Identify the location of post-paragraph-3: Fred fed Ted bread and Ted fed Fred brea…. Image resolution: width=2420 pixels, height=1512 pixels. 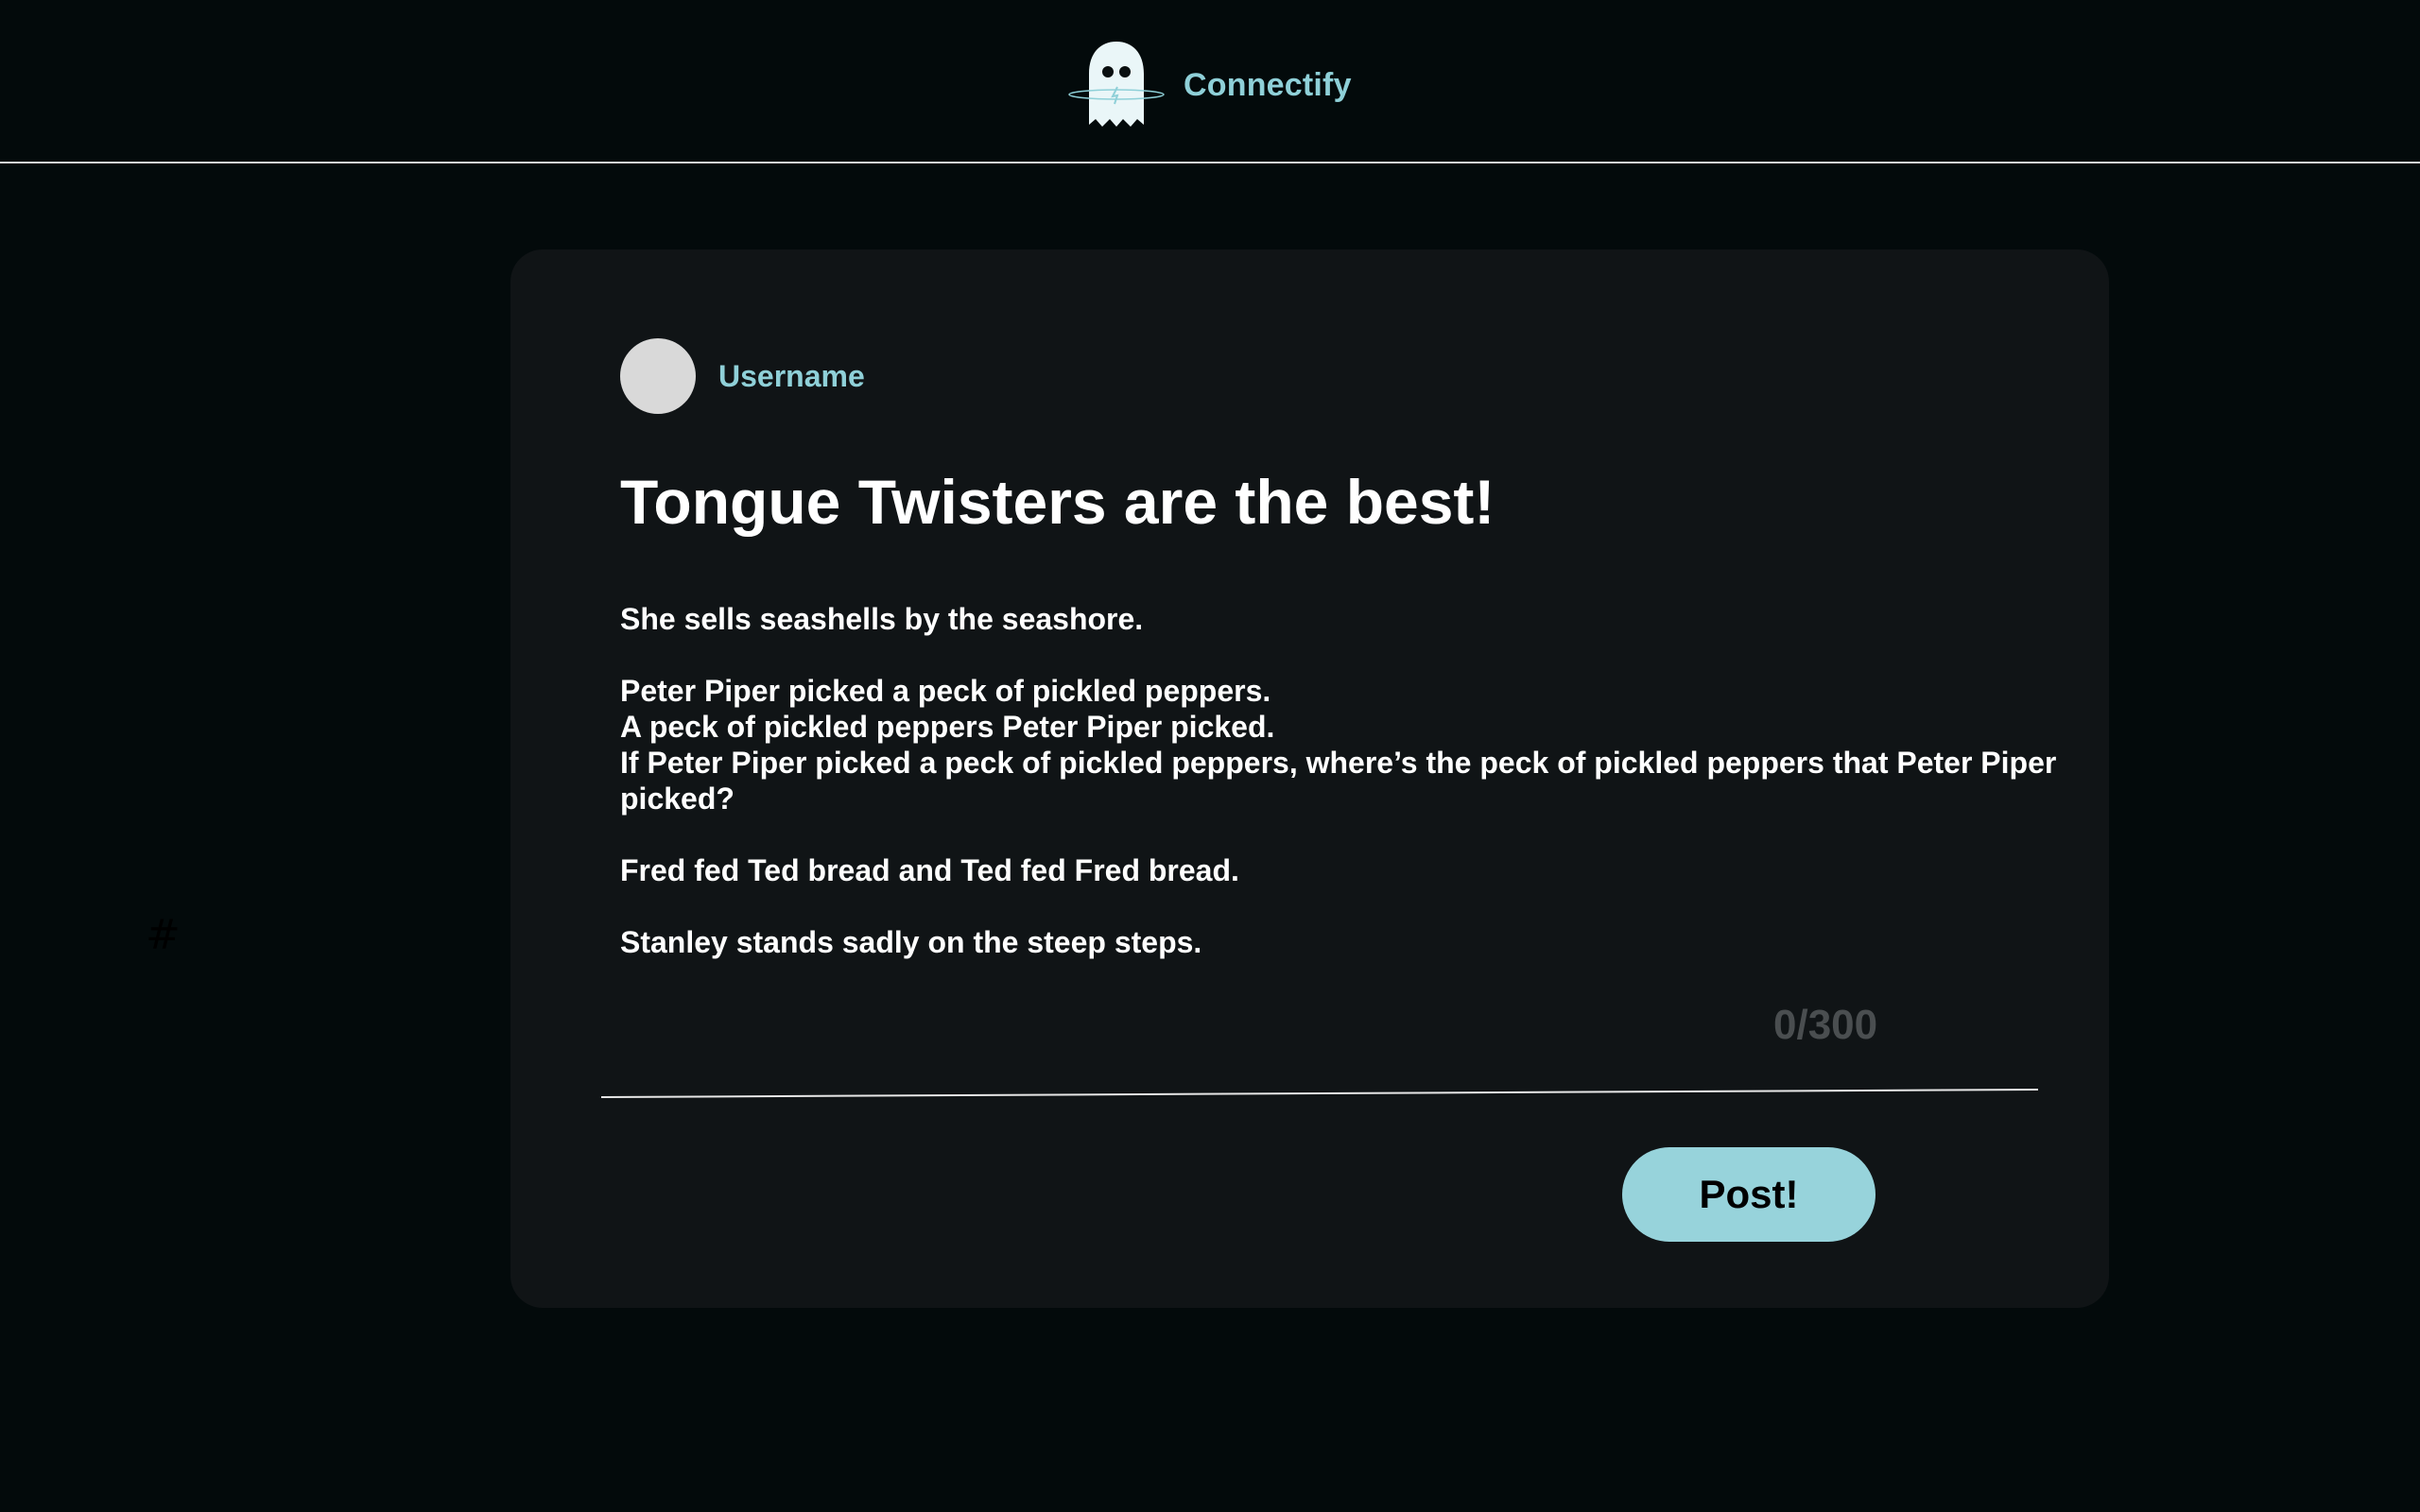
(929, 870).